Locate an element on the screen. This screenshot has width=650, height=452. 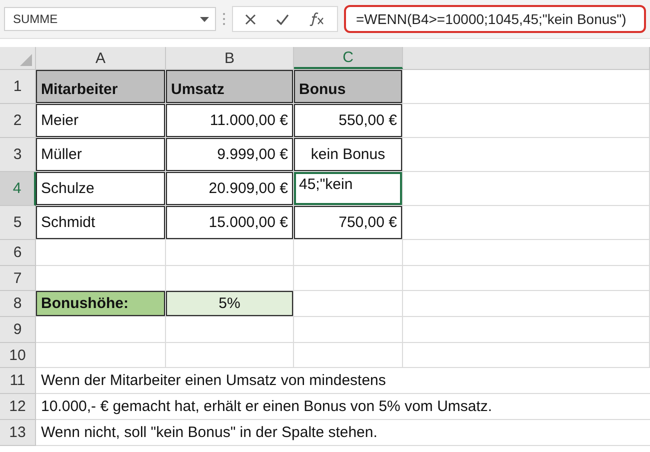
name-box: SUMME is located at coordinates (110, 19).